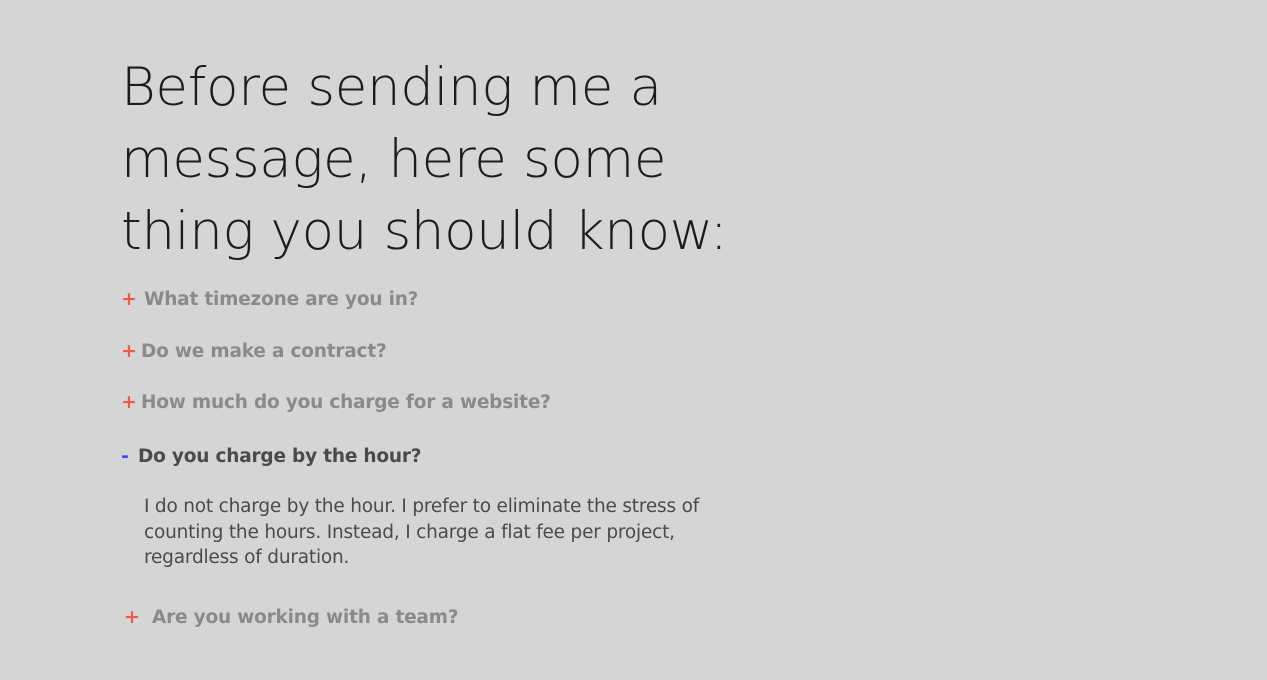 The width and height of the screenshot is (1267, 680). I want to click on faq-item-timezone: + What timezone are you in?, so click(269, 299).